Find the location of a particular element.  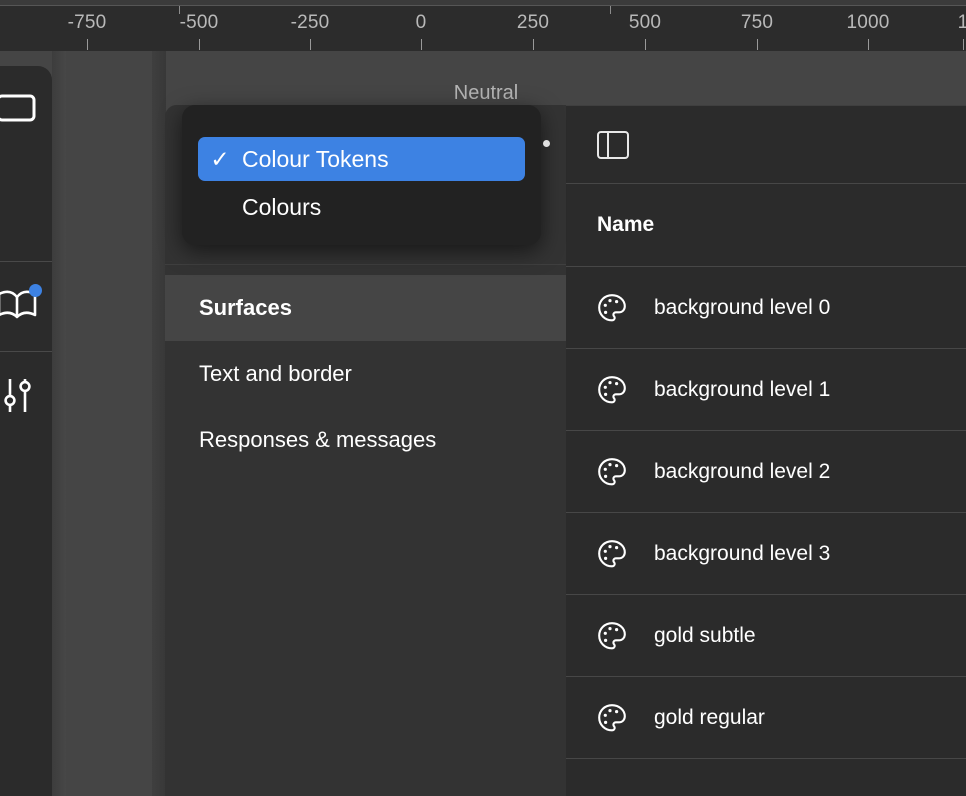

tokens-panel-header is located at coordinates (766, 145).